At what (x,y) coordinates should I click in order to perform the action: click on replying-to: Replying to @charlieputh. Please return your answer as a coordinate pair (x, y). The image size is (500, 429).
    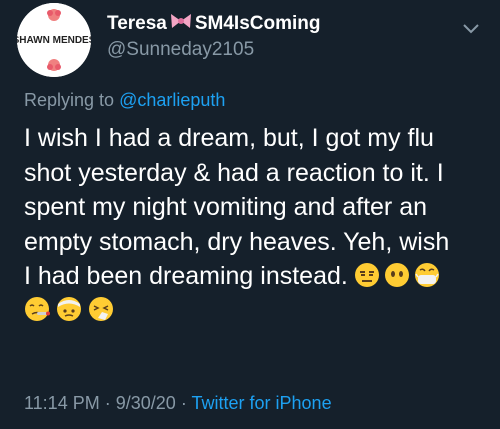
    Looking at the image, I should click on (124, 100).